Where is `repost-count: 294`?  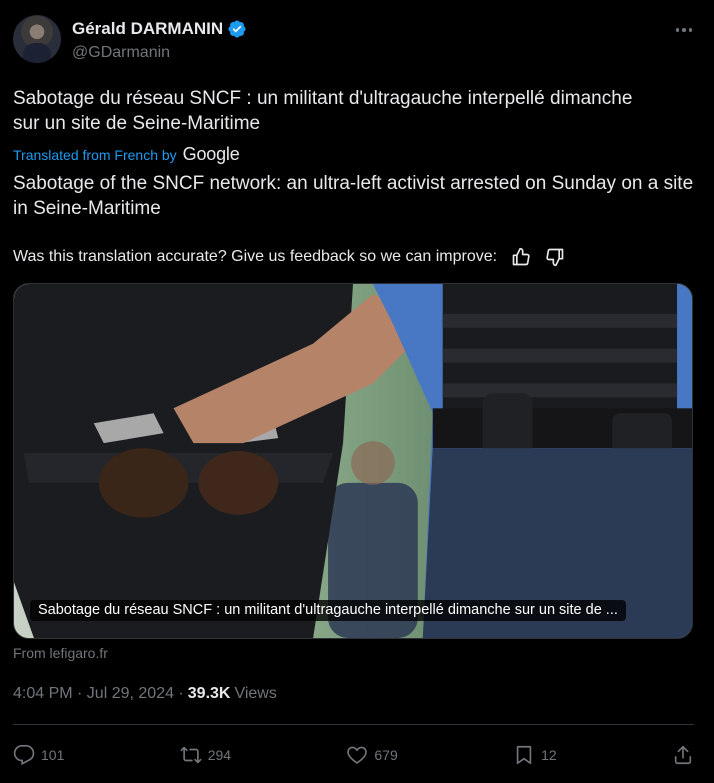 repost-count: 294 is located at coordinates (219, 755).